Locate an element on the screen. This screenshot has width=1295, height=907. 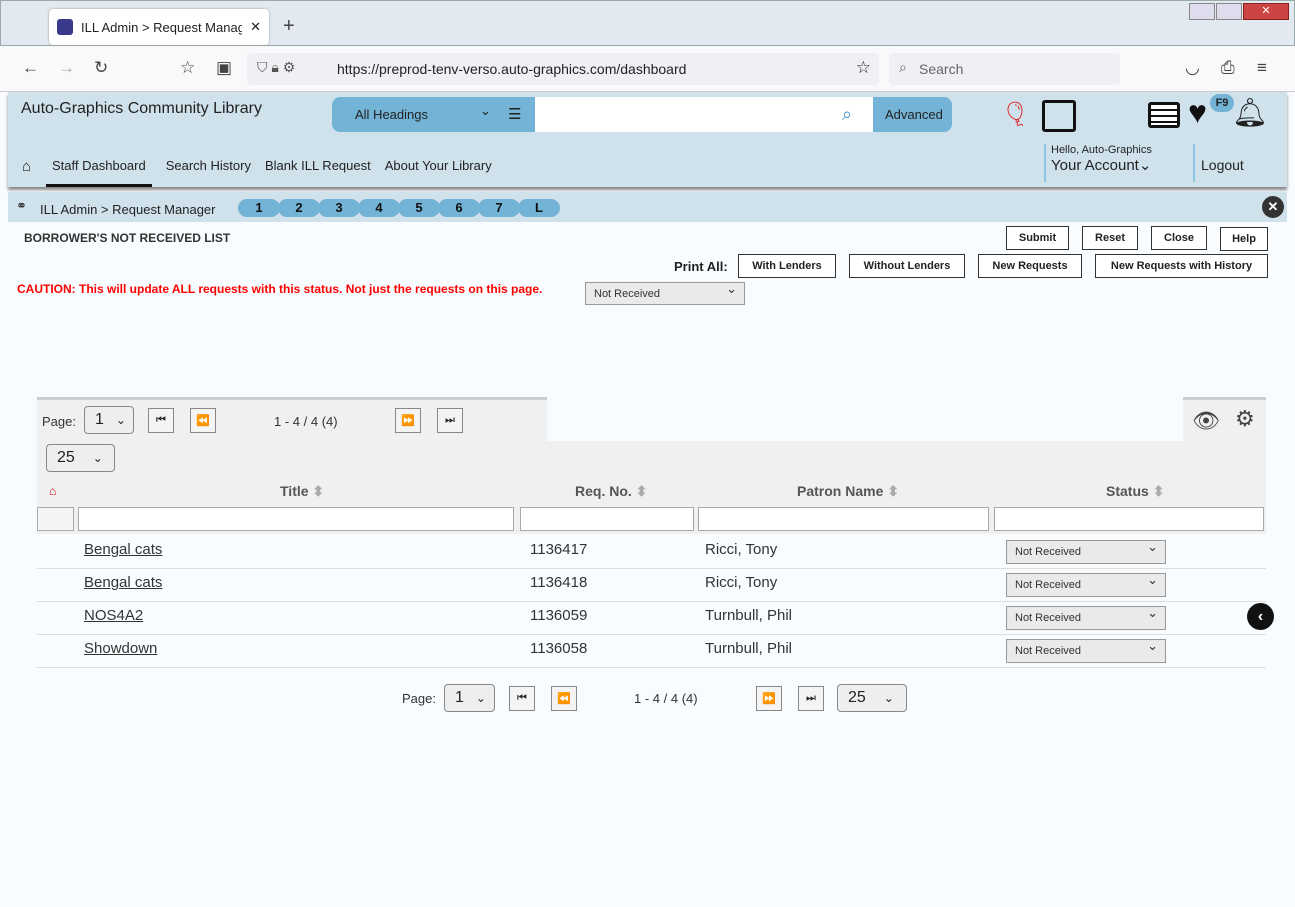
nav-search-history: Search History is located at coordinates (208, 169).